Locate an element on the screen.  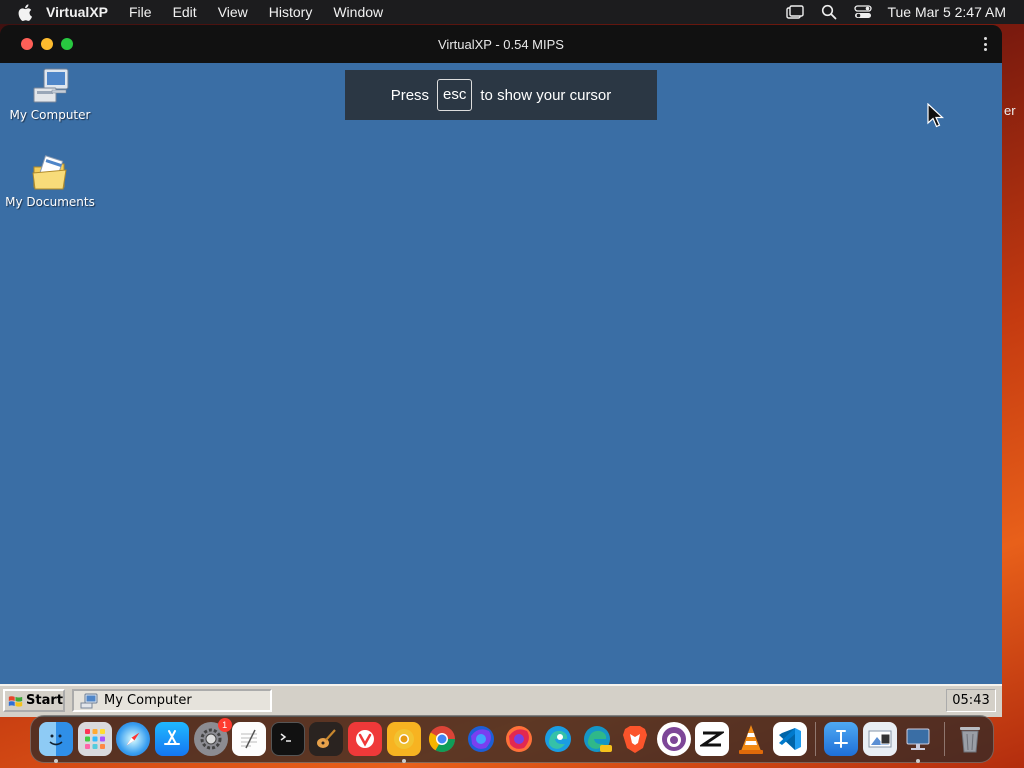
edge-icon is located at coordinates (558, 739).